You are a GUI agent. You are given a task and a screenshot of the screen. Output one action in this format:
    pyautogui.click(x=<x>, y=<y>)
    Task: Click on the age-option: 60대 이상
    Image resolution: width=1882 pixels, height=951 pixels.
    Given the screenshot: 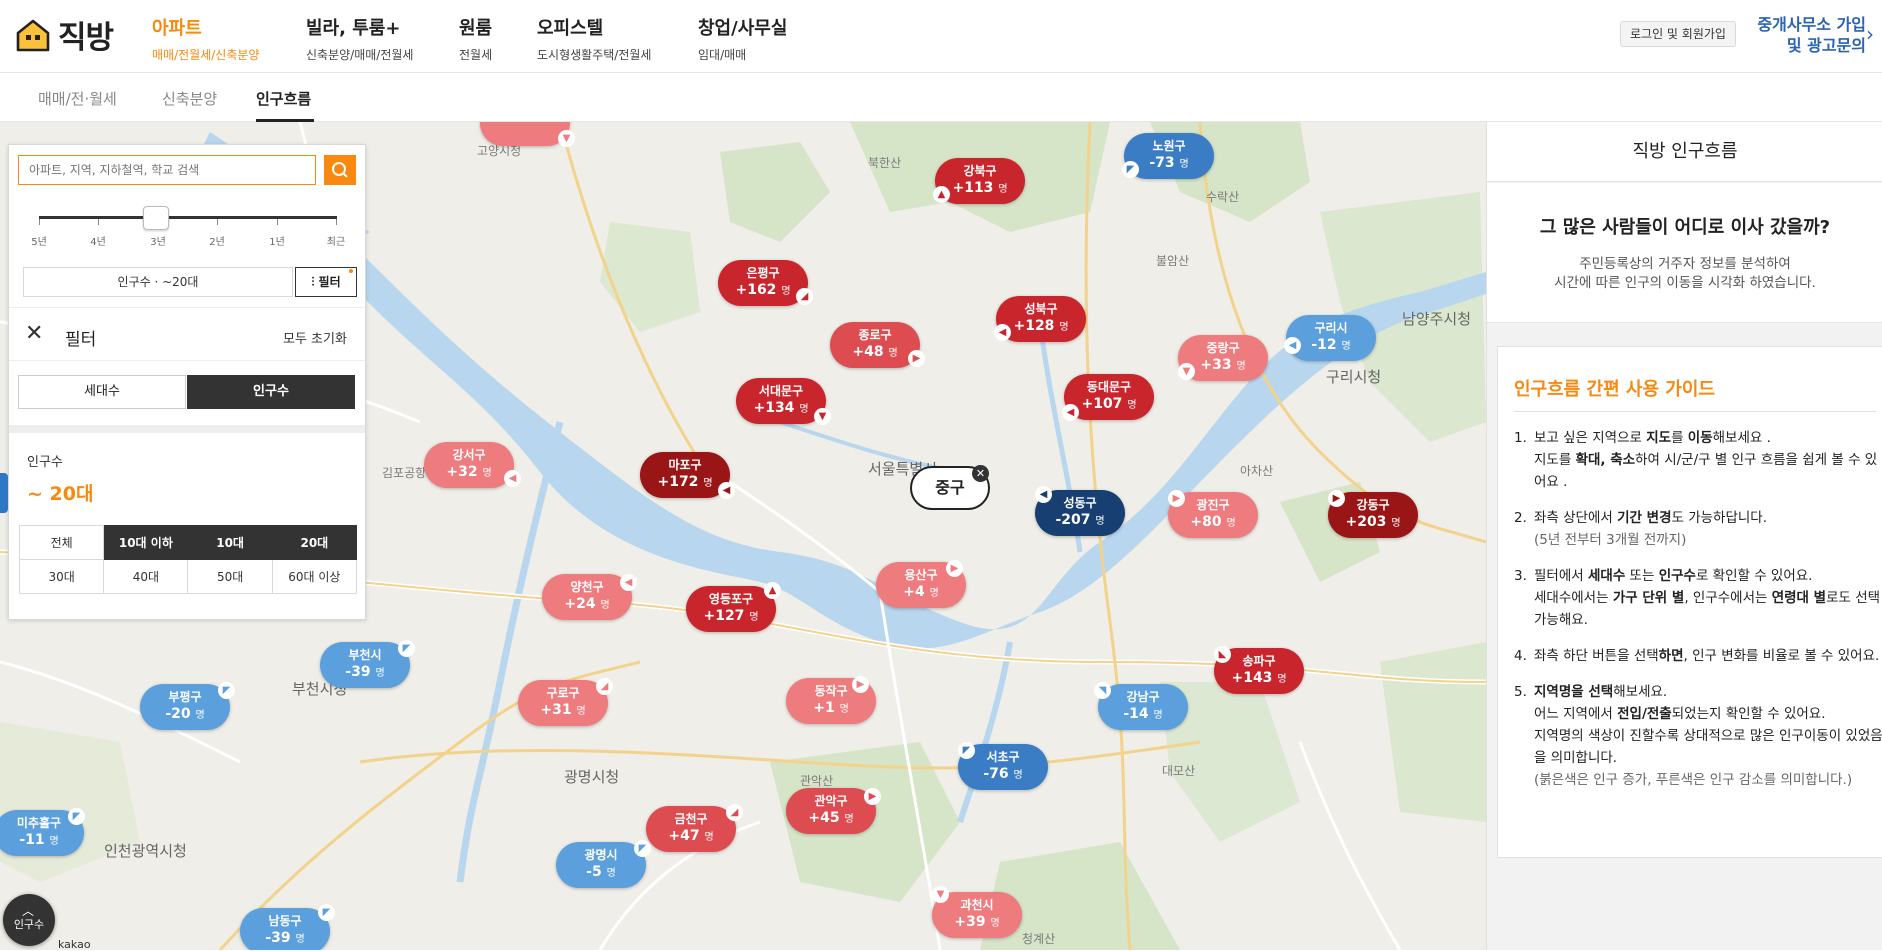 What is the action you would take?
    pyautogui.click(x=314, y=576)
    